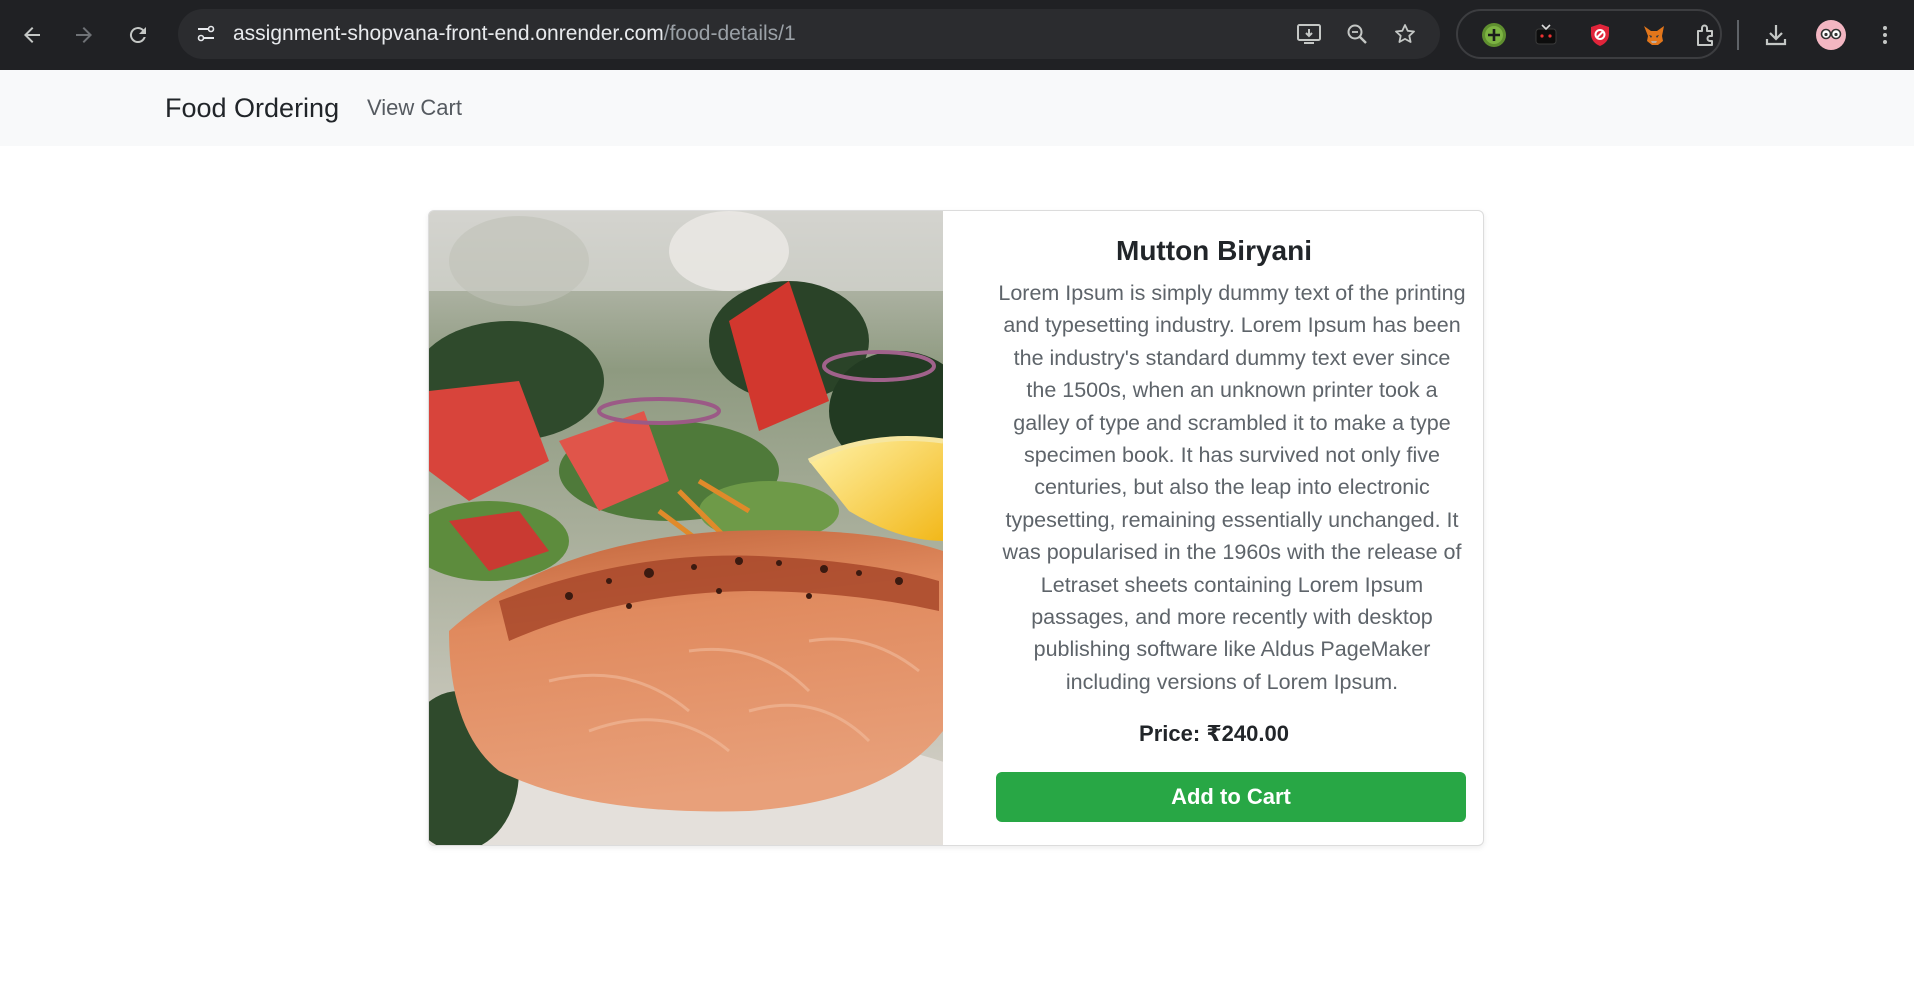  What do you see at coordinates (729, 33) in the screenshot?
I see `url-path: /food-details/1` at bounding box center [729, 33].